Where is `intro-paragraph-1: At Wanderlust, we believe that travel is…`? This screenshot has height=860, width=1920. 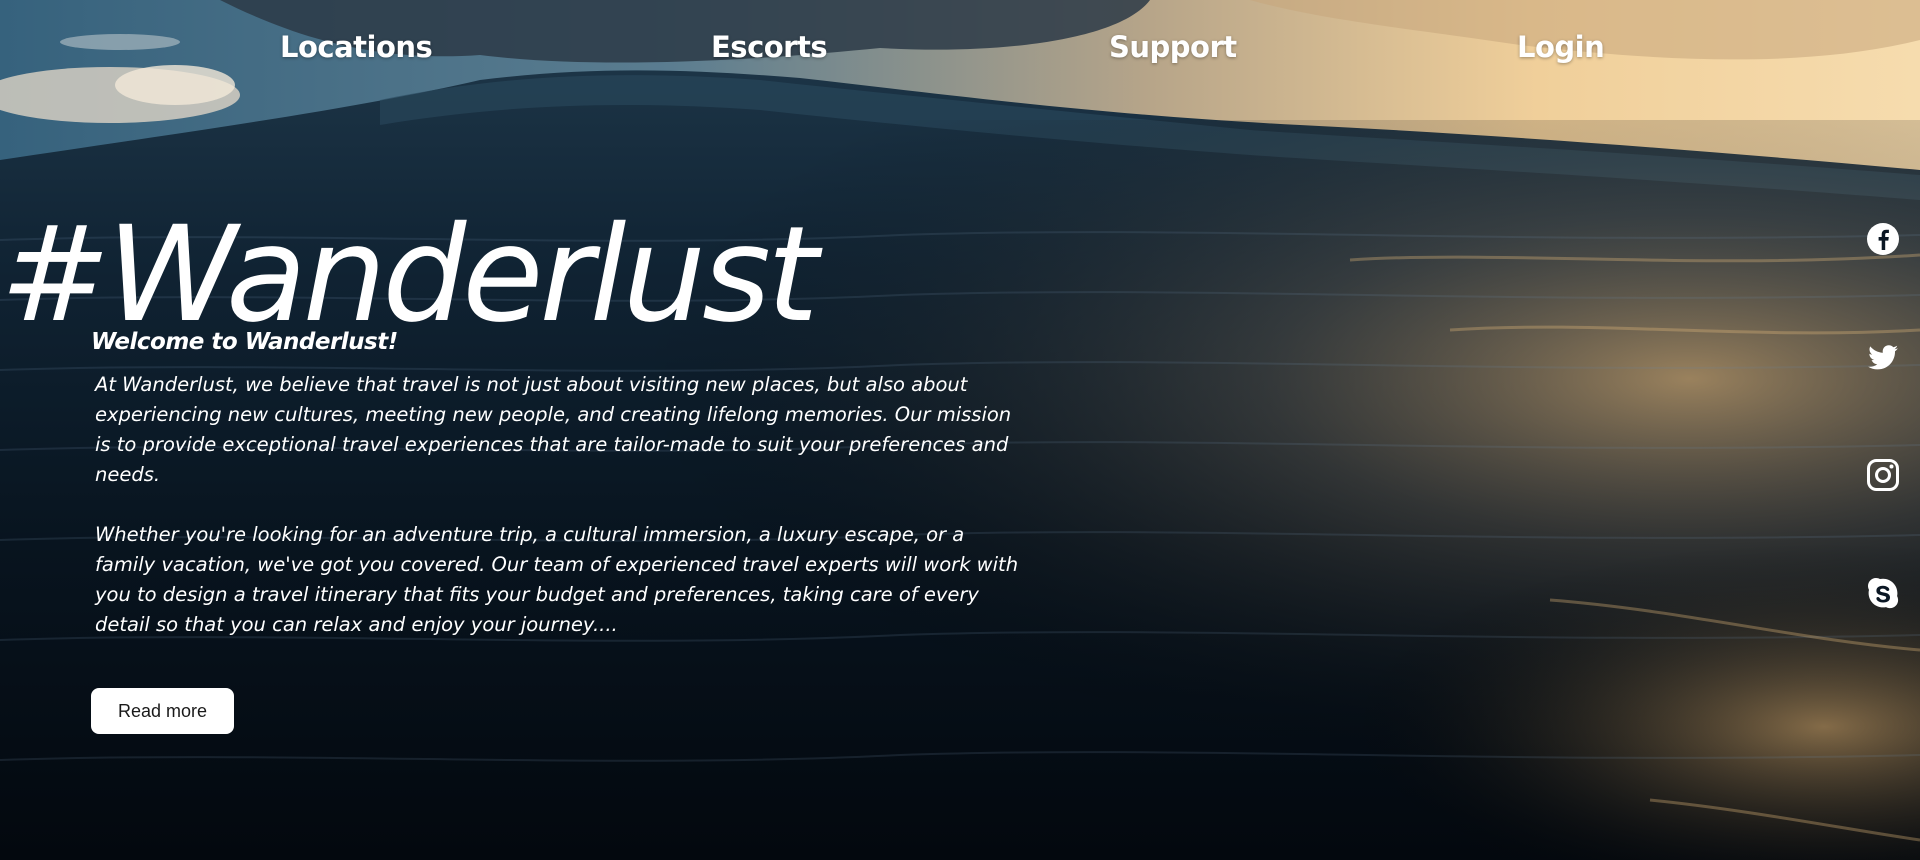
intro-paragraph-1: At Wanderlust, we believe that travel is… is located at coordinates (553, 429).